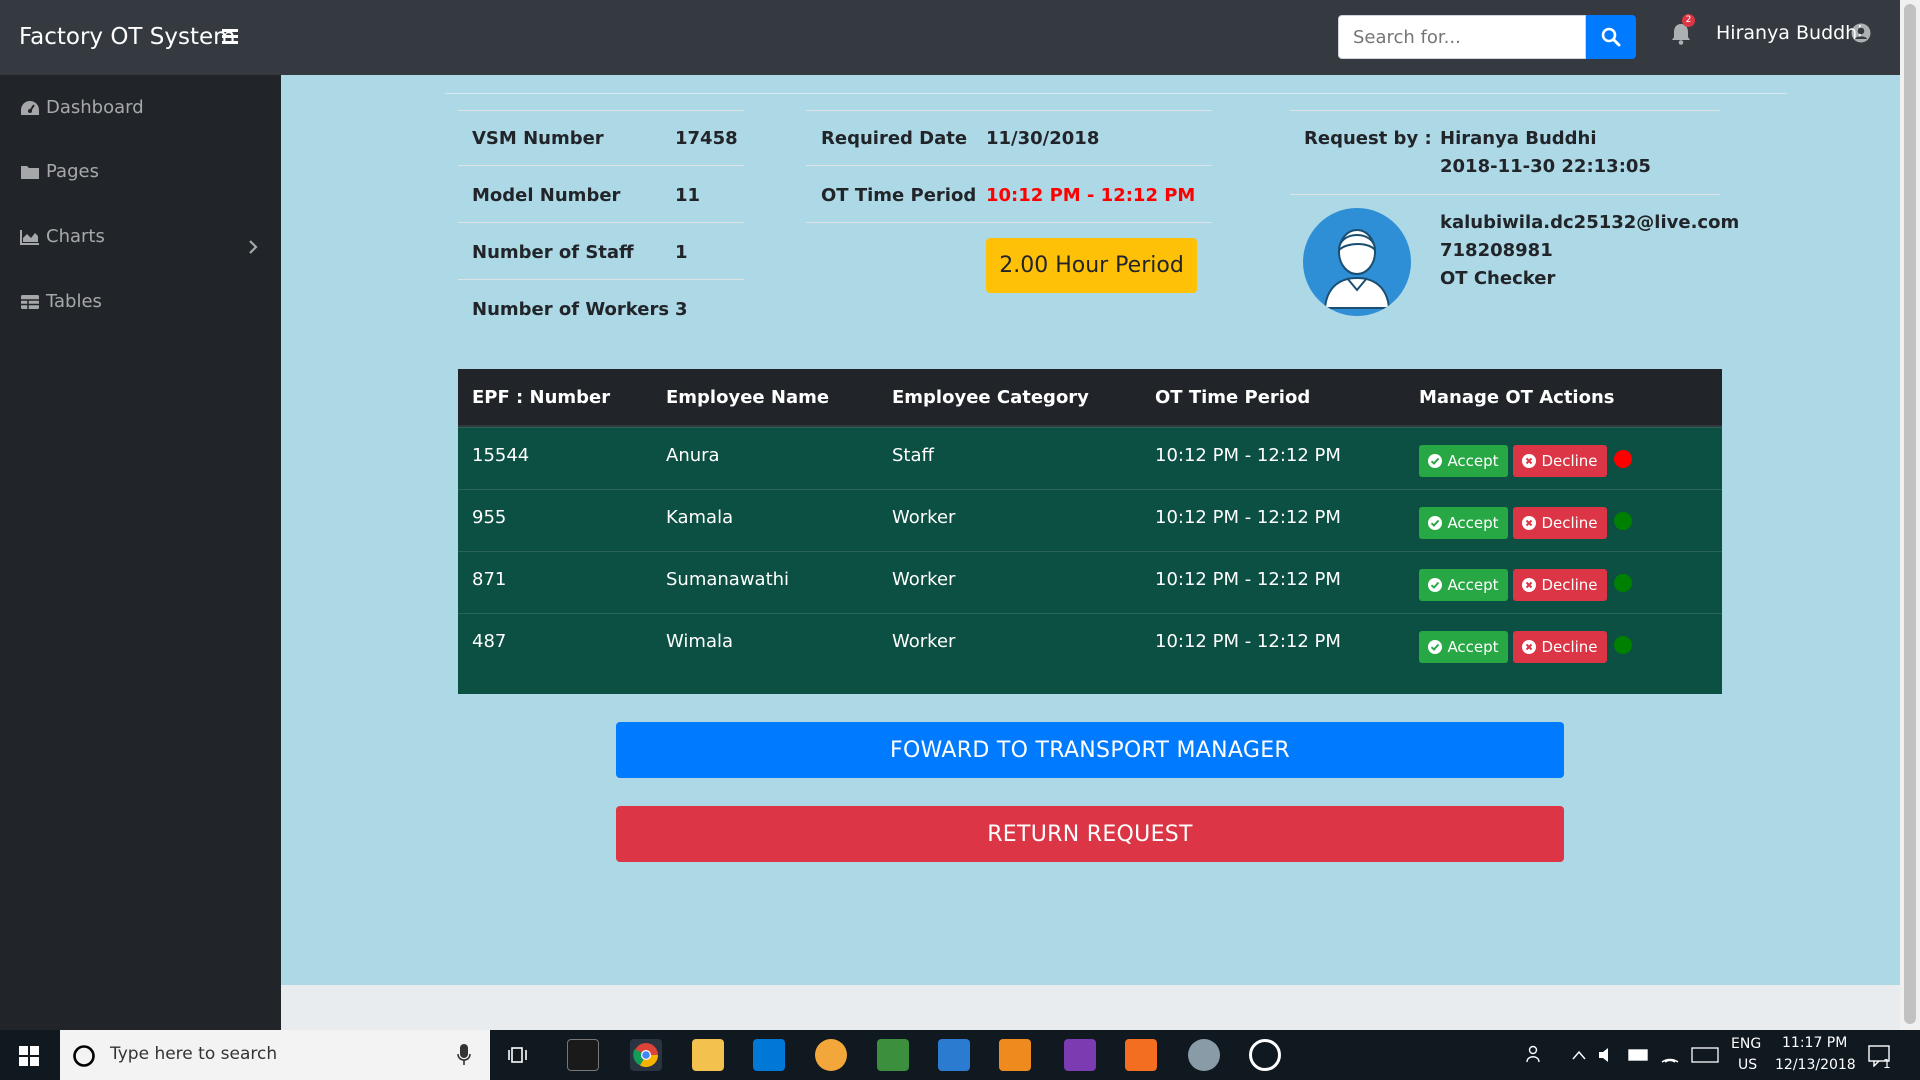 This screenshot has width=1920, height=1080. What do you see at coordinates (1639, 1055) in the screenshot?
I see `battery-icon` at bounding box center [1639, 1055].